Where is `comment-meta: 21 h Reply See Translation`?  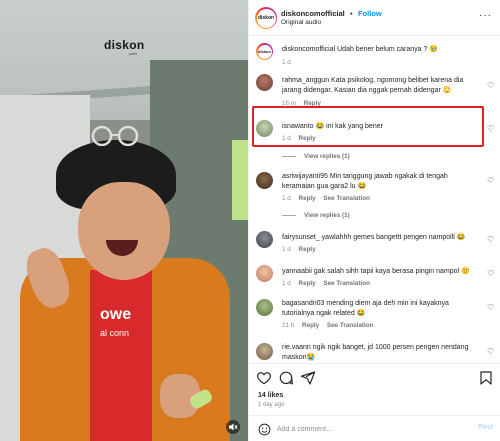
comment-meta: 21 h Reply See Translation is located at coordinates (330, 325).